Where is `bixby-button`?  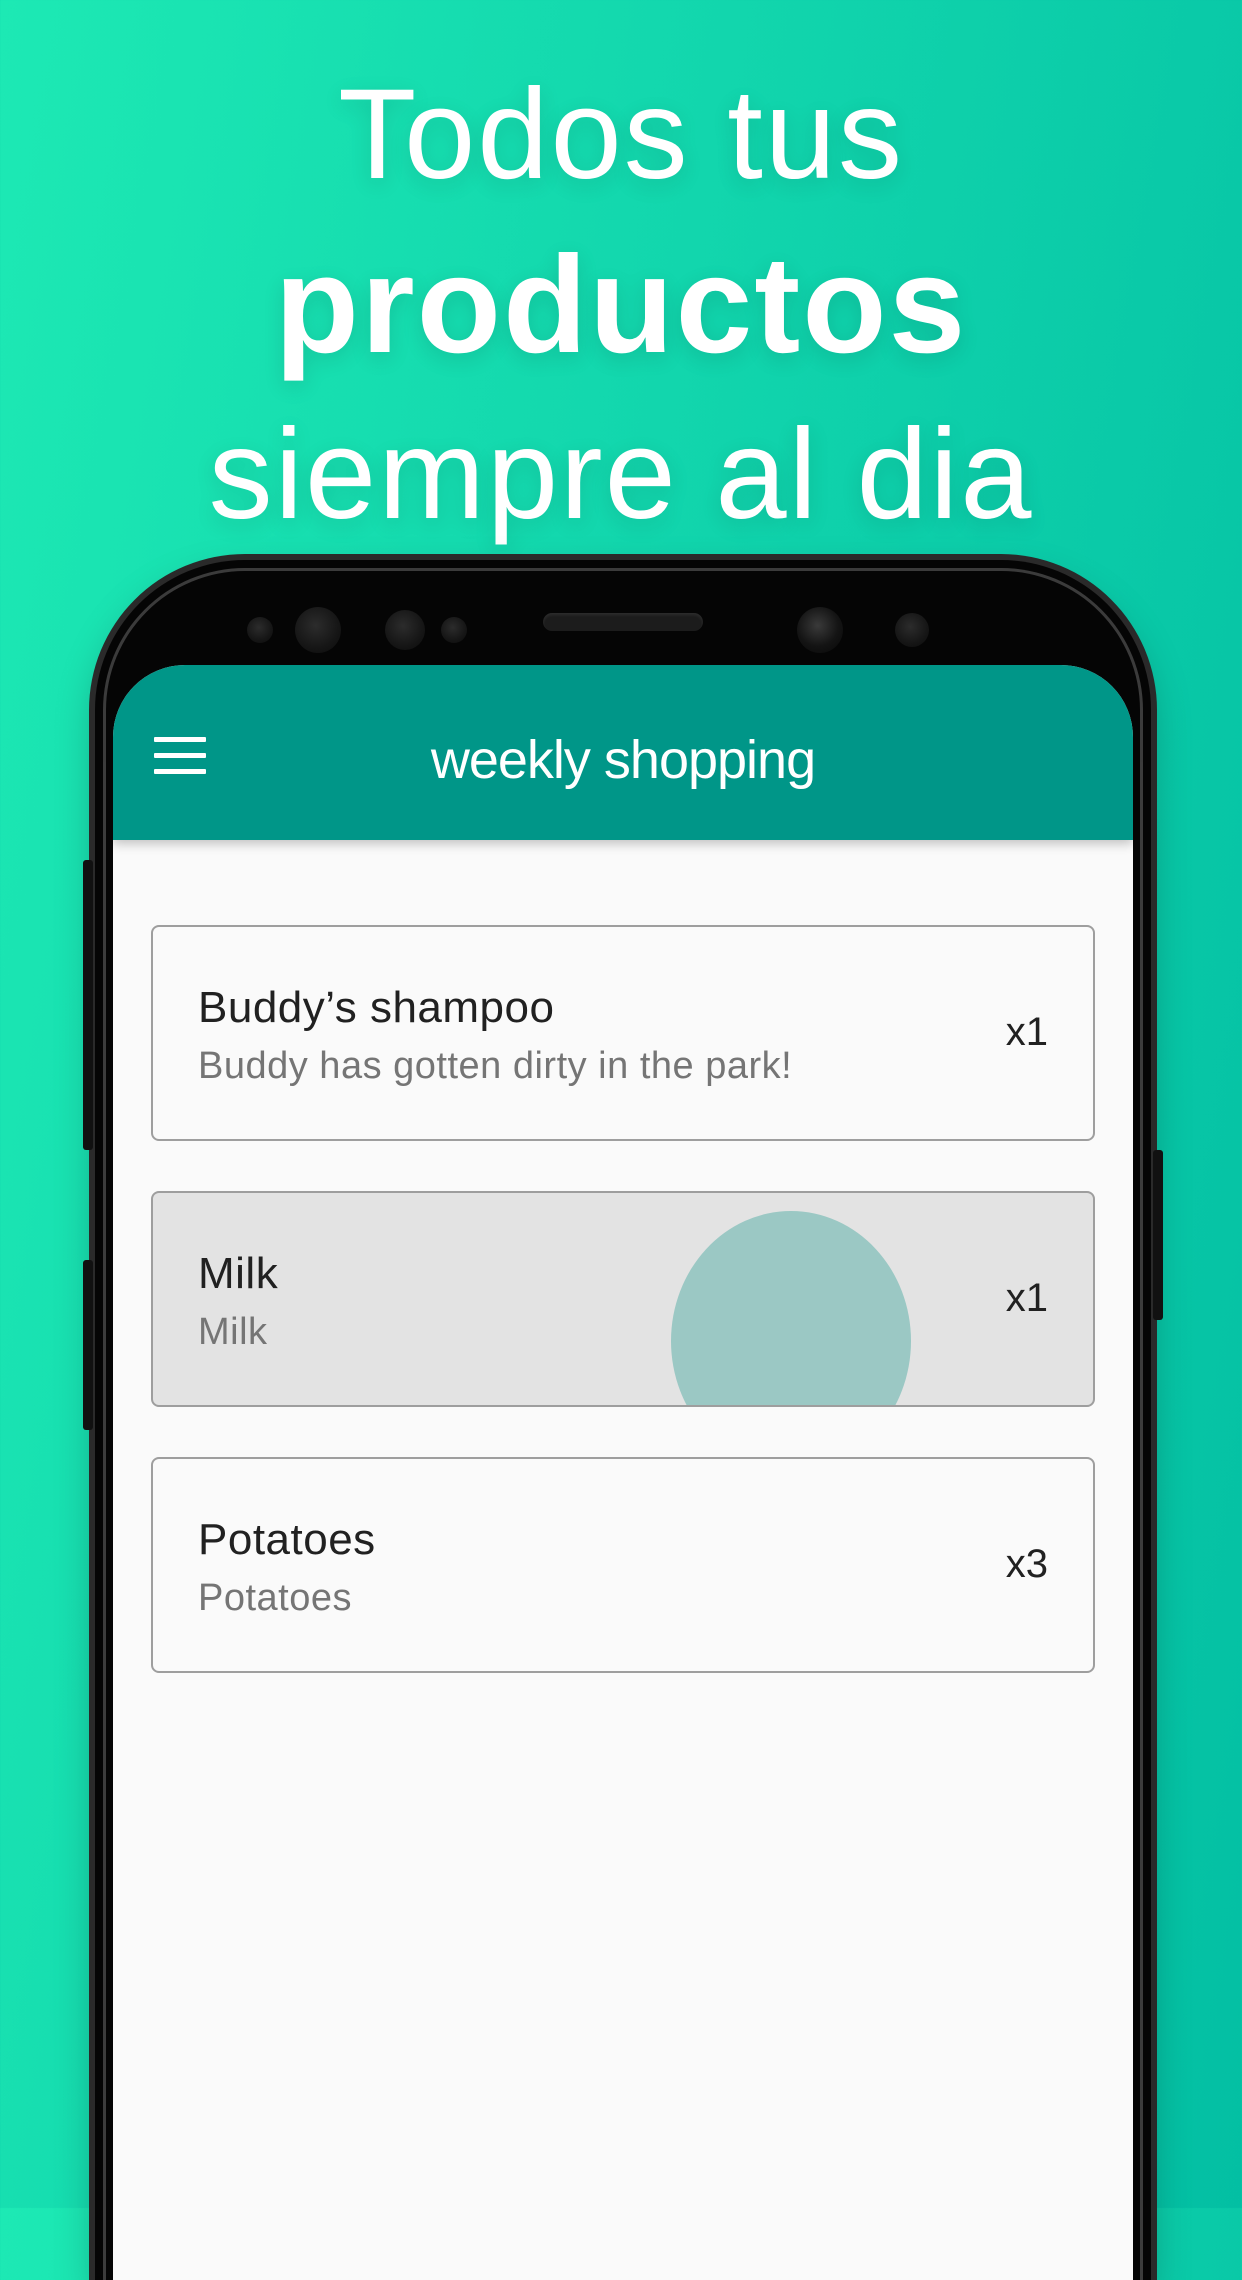
bixby-button is located at coordinates (88, 1345).